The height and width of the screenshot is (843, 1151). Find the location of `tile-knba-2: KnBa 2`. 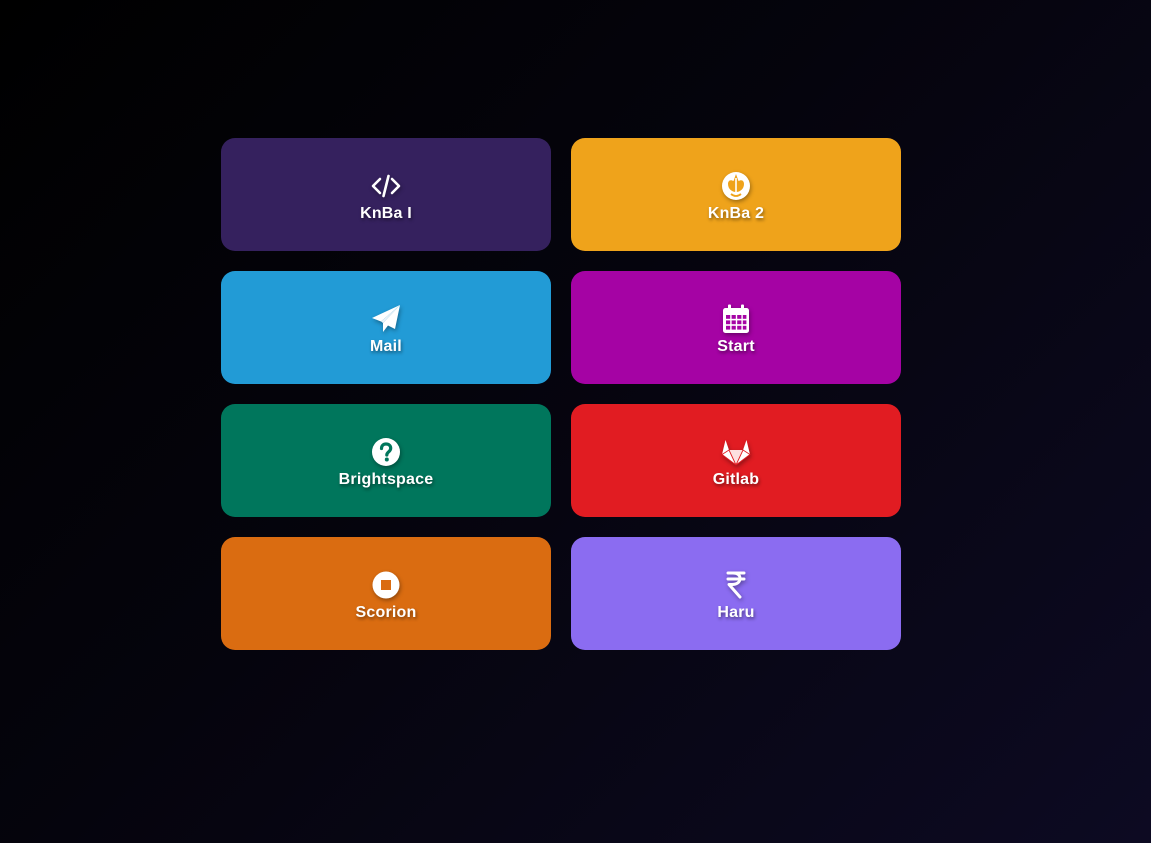

tile-knba-2: KnBa 2 is located at coordinates (736, 194).